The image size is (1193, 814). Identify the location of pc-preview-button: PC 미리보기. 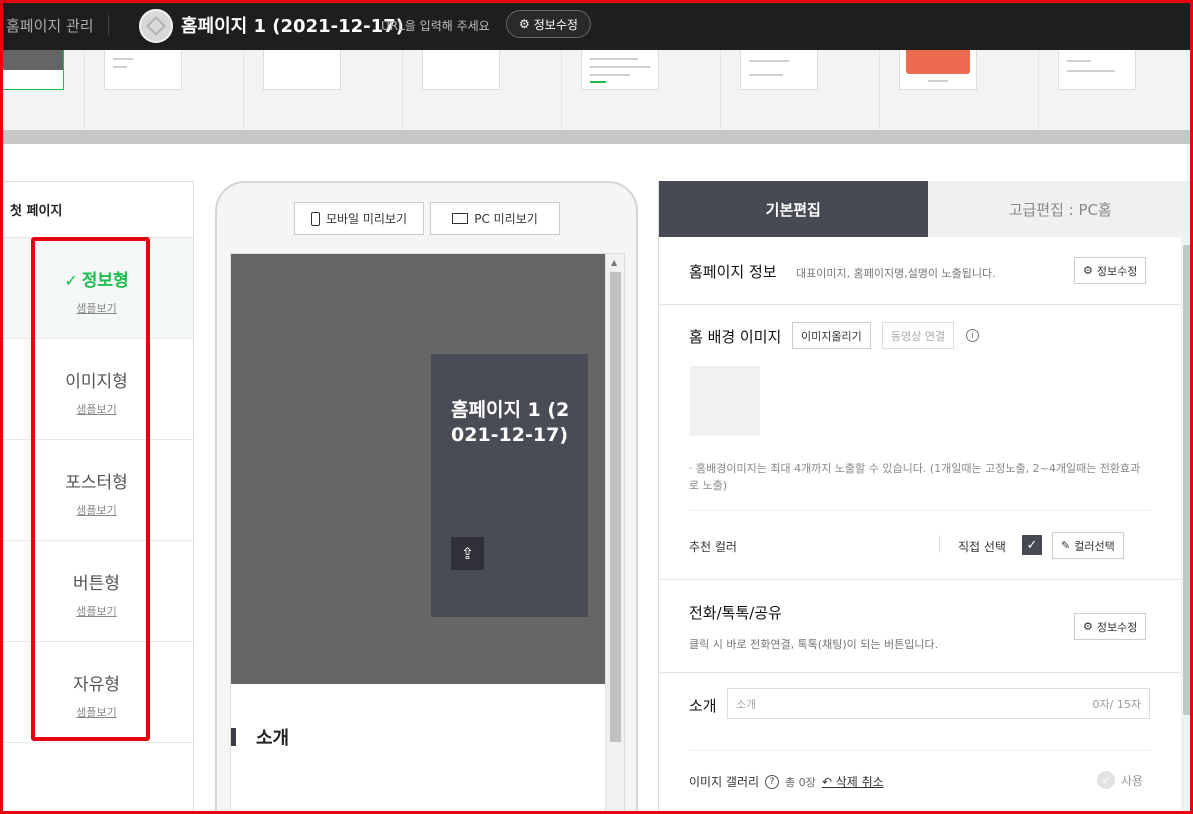
(495, 218).